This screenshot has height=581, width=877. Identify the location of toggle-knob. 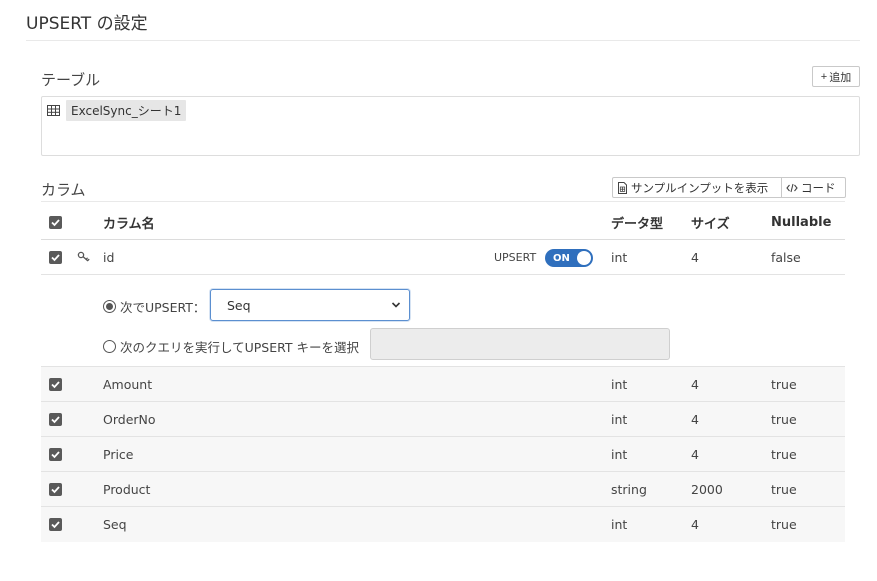
(584, 258).